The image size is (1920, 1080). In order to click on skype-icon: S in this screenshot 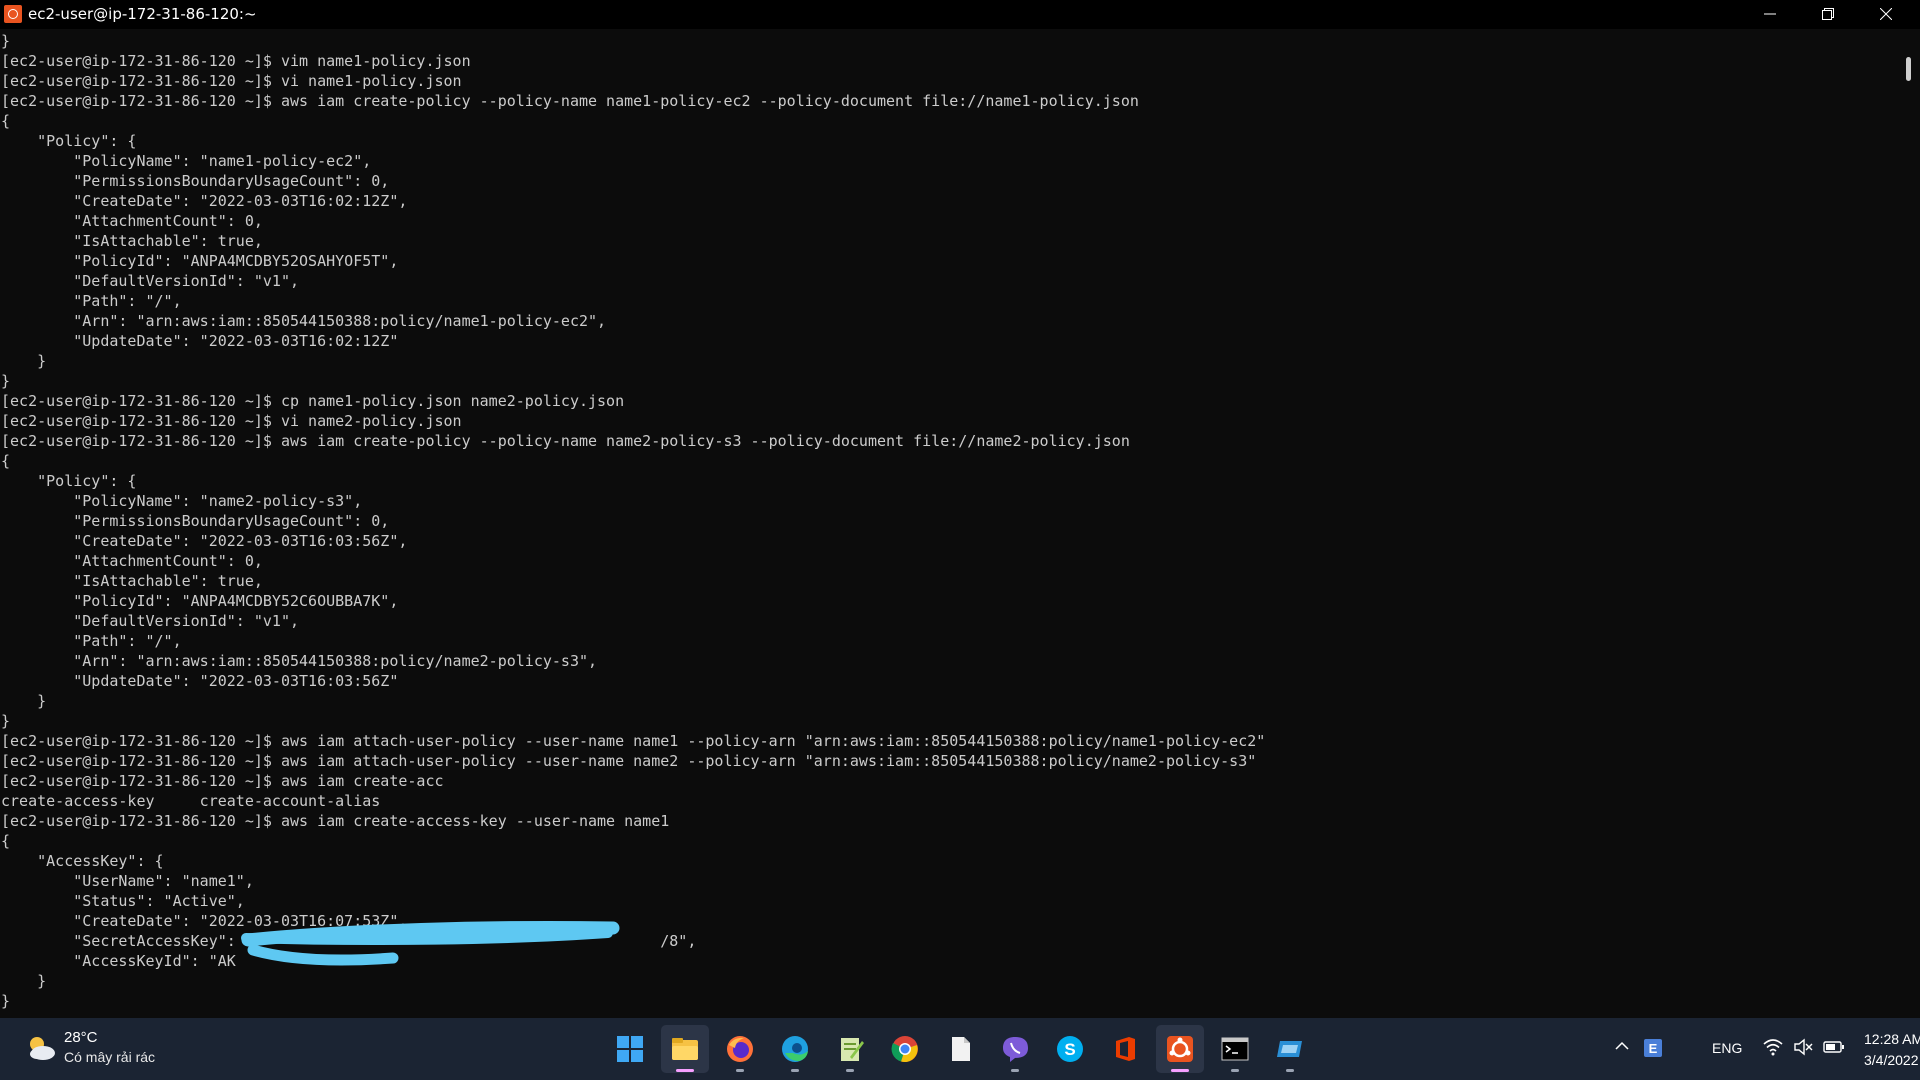, I will do `click(1070, 1049)`.